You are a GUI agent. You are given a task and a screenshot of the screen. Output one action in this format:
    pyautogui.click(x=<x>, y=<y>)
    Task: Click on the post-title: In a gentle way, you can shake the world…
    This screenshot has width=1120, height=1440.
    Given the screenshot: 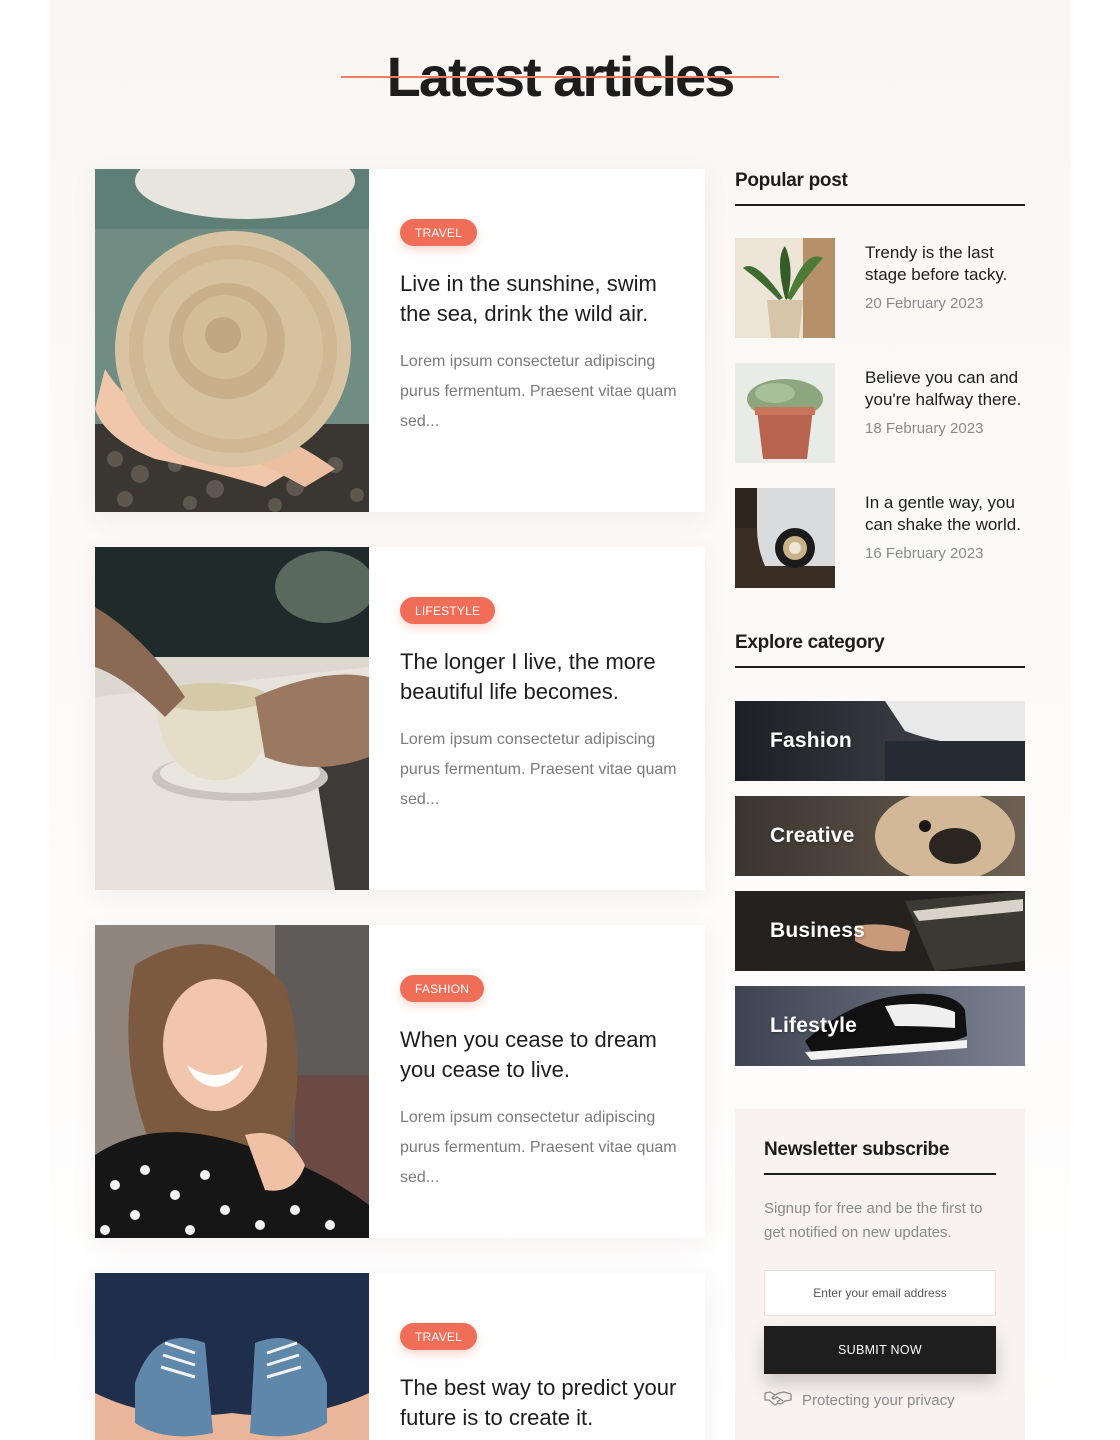 What is the action you would take?
    pyautogui.click(x=946, y=513)
    